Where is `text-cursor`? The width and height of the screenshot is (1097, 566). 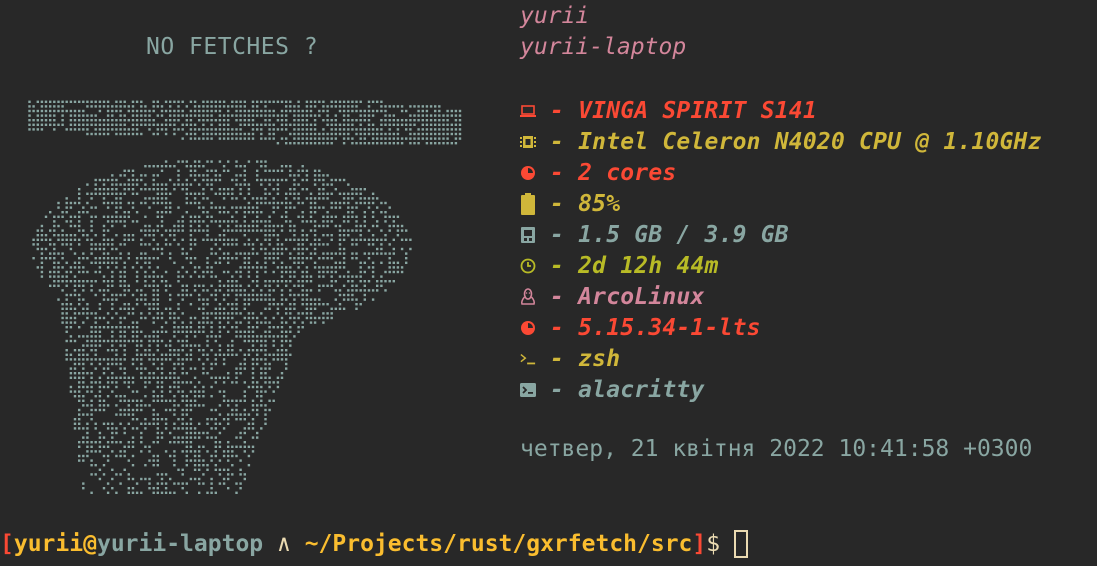
text-cursor is located at coordinates (741, 544).